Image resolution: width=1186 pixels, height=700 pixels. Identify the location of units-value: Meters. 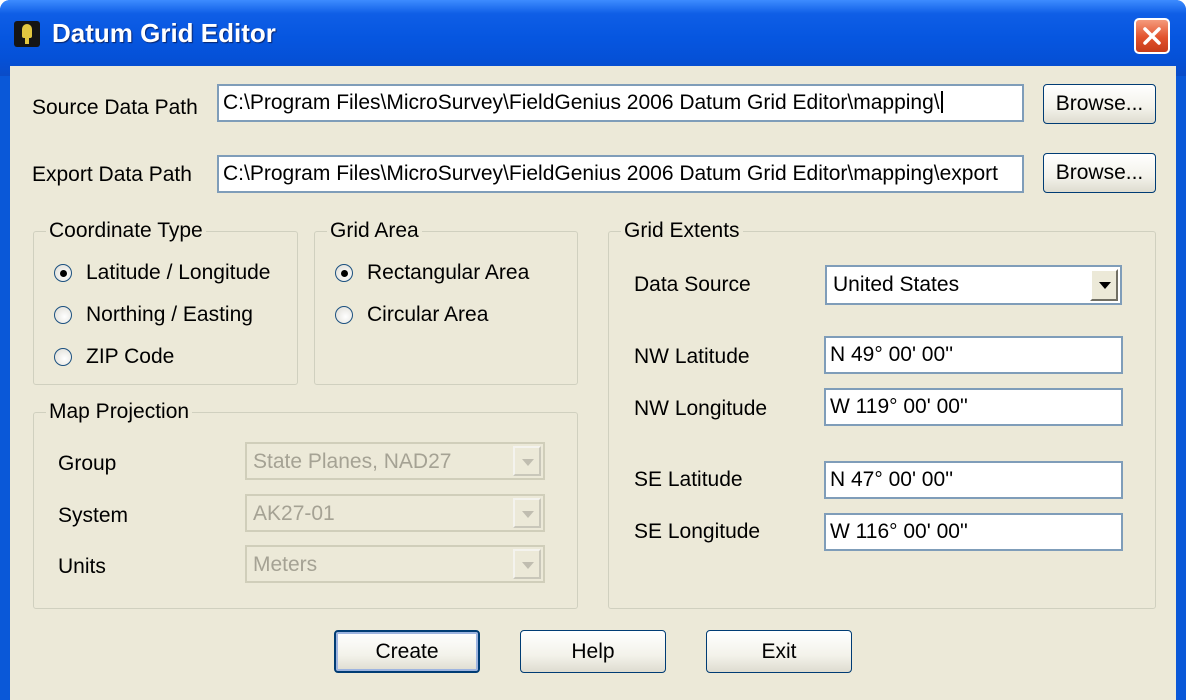
(285, 564).